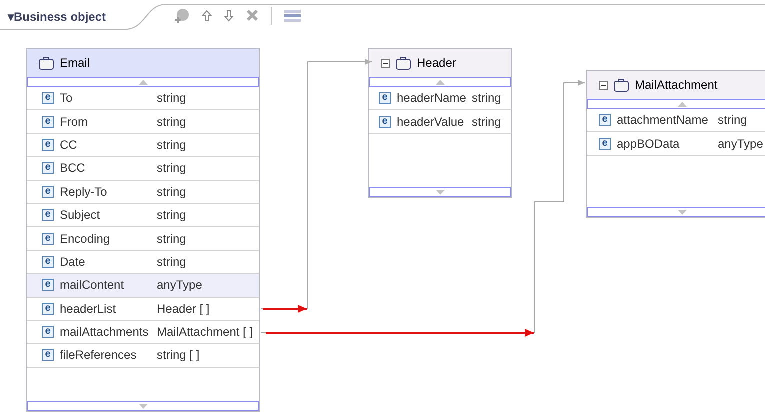  What do you see at coordinates (57, 17) in the screenshot?
I see `section-title: ▾Business object` at bounding box center [57, 17].